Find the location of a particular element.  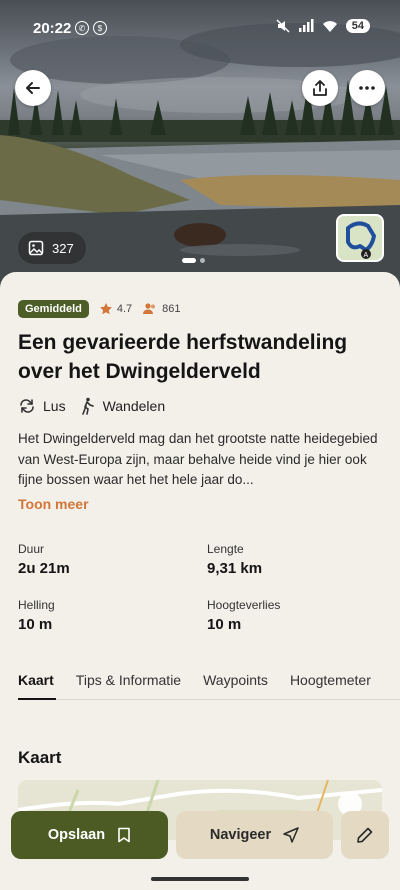

stat-label: Helling is located at coordinates (36, 605).